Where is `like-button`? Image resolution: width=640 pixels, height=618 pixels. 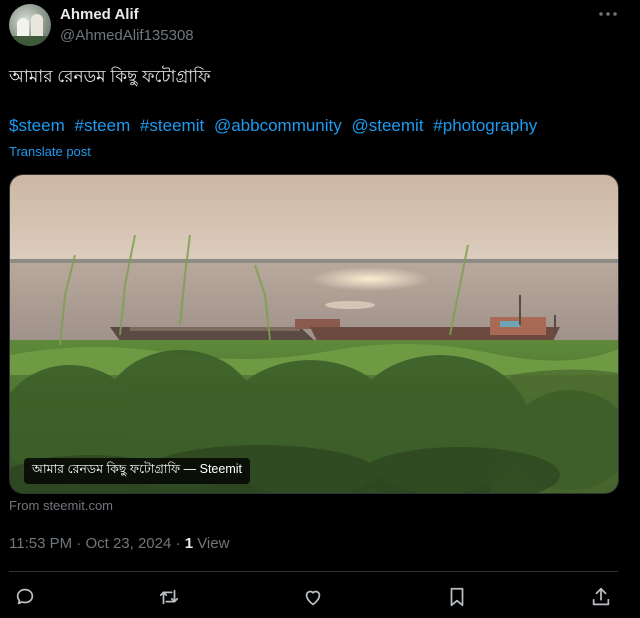 like-button is located at coordinates (313, 597).